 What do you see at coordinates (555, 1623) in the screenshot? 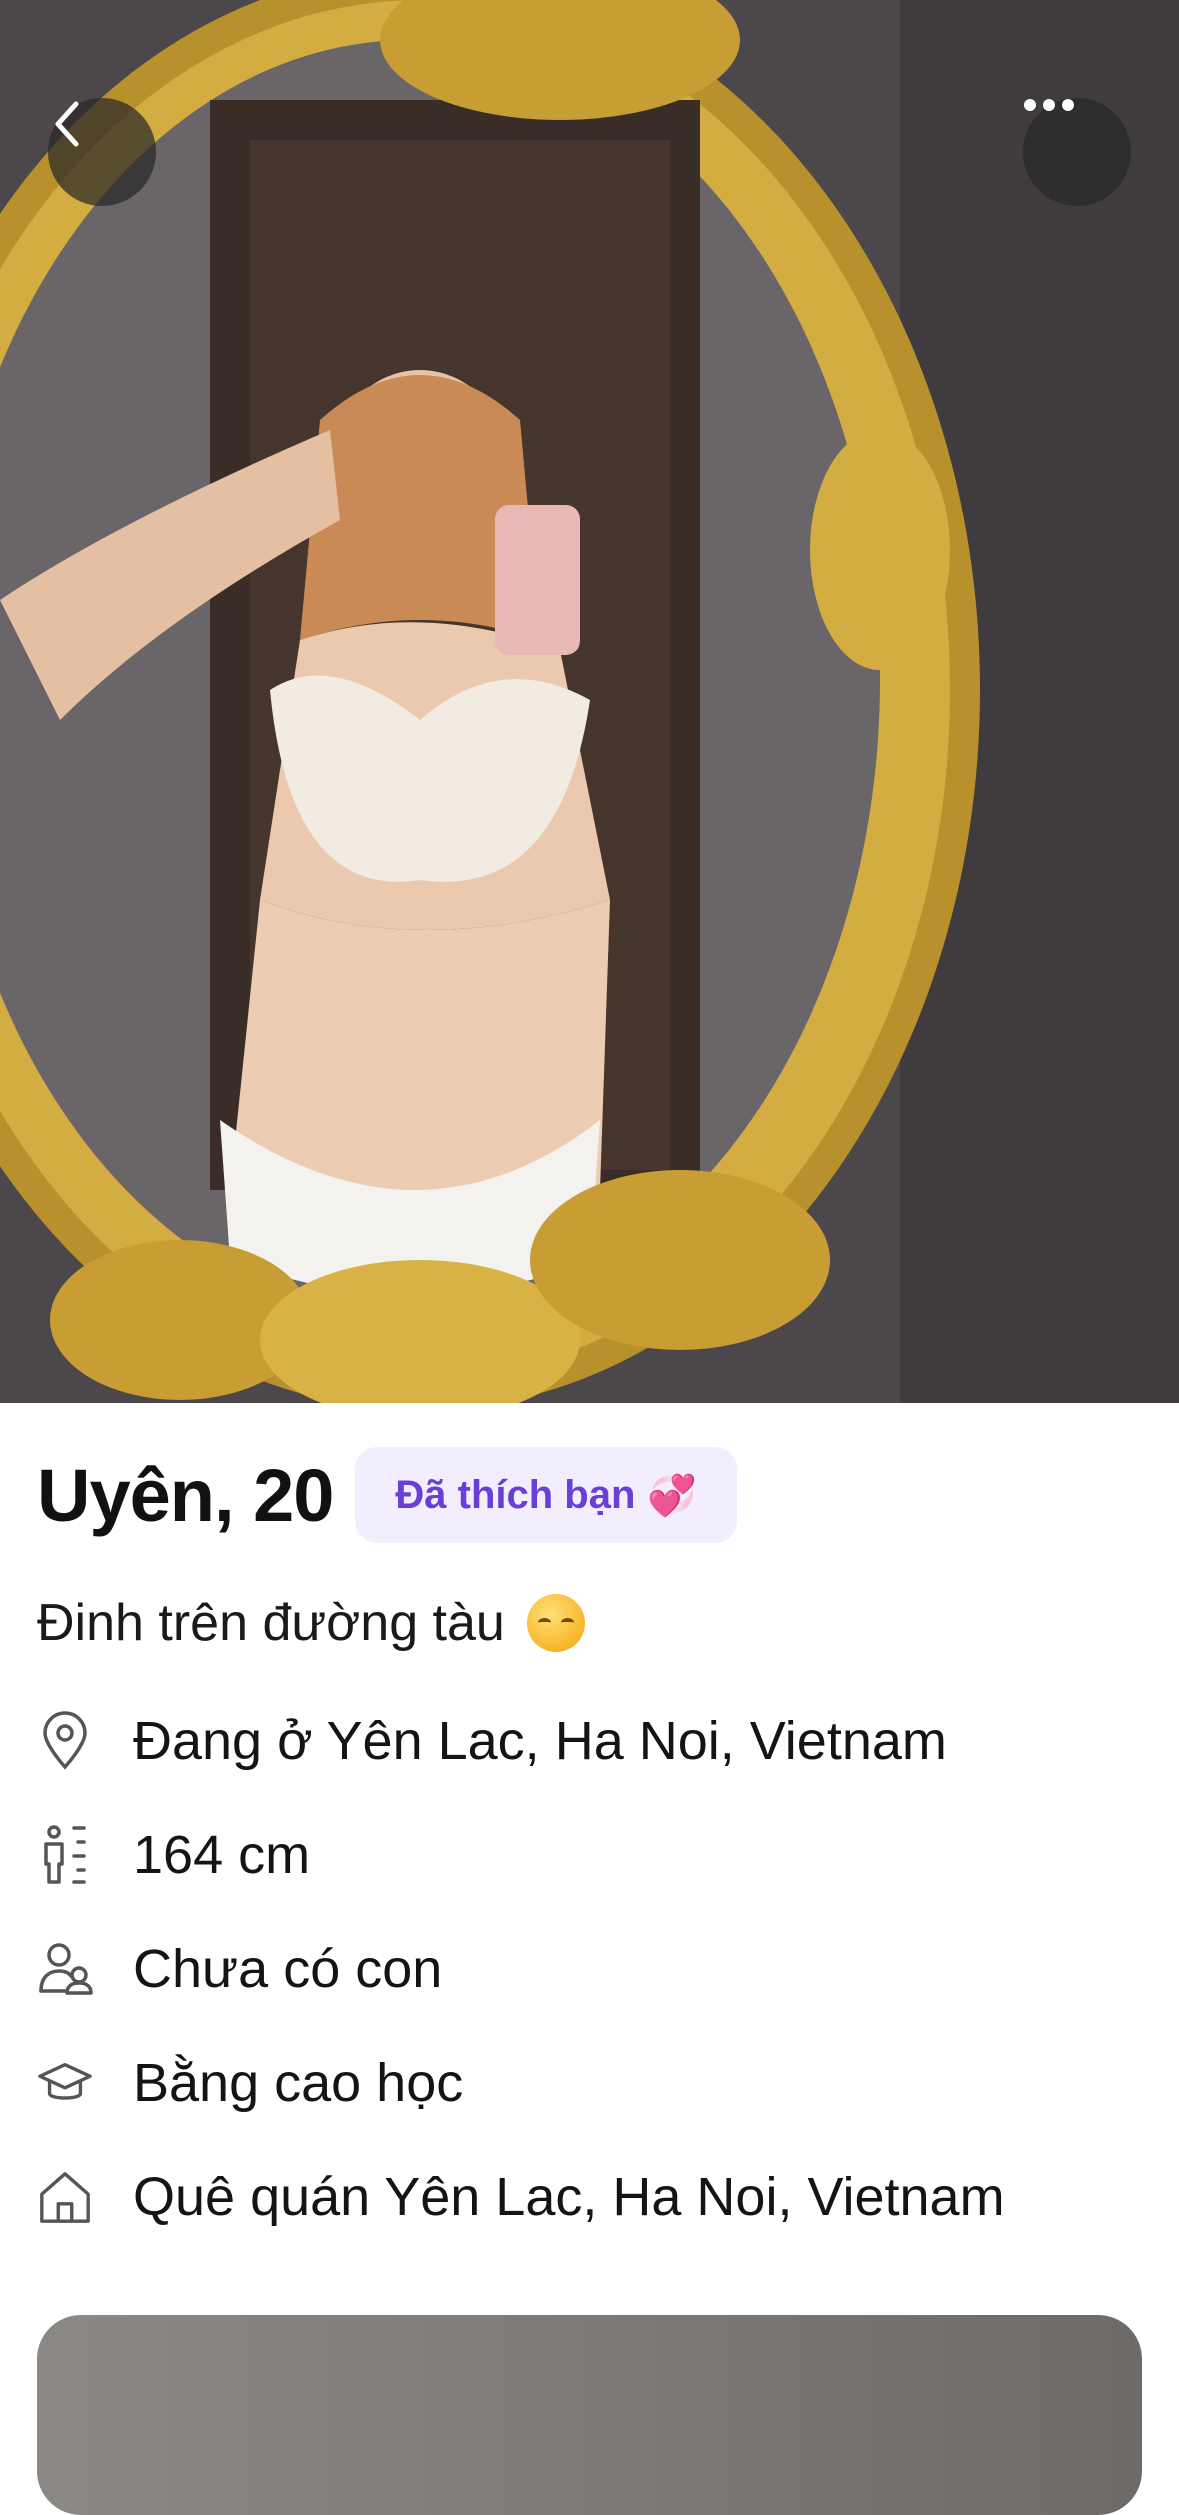
I see `pensive-face-icon` at bounding box center [555, 1623].